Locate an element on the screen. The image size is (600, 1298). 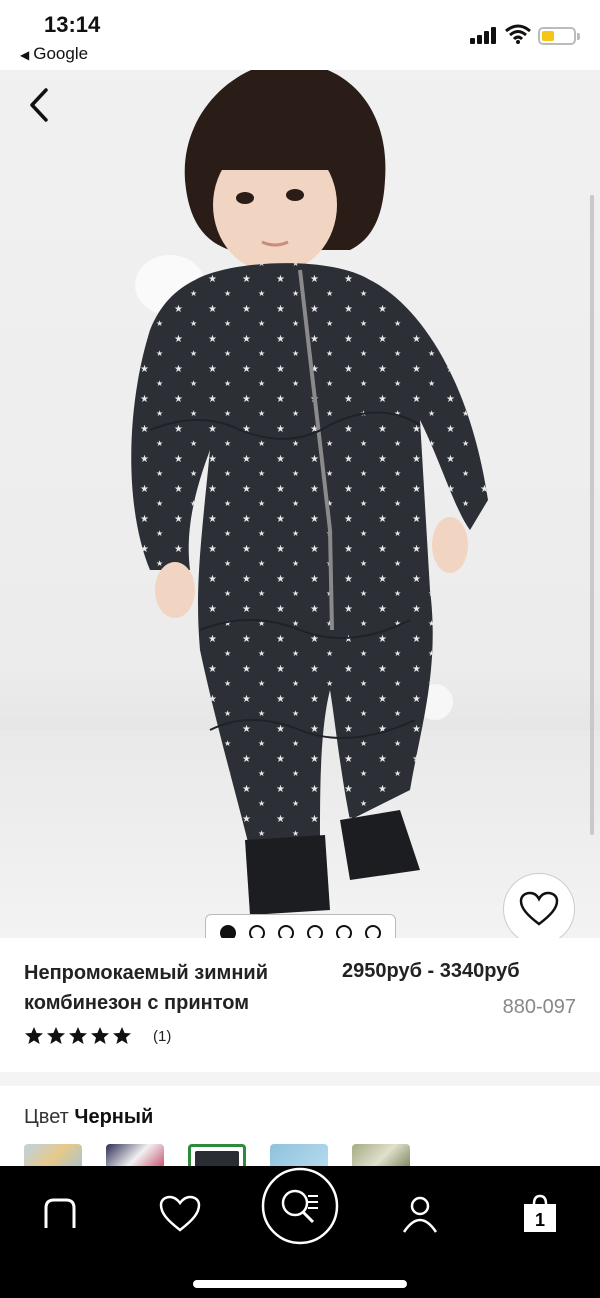
add-to-favorites-button is located at coordinates (539, 905).